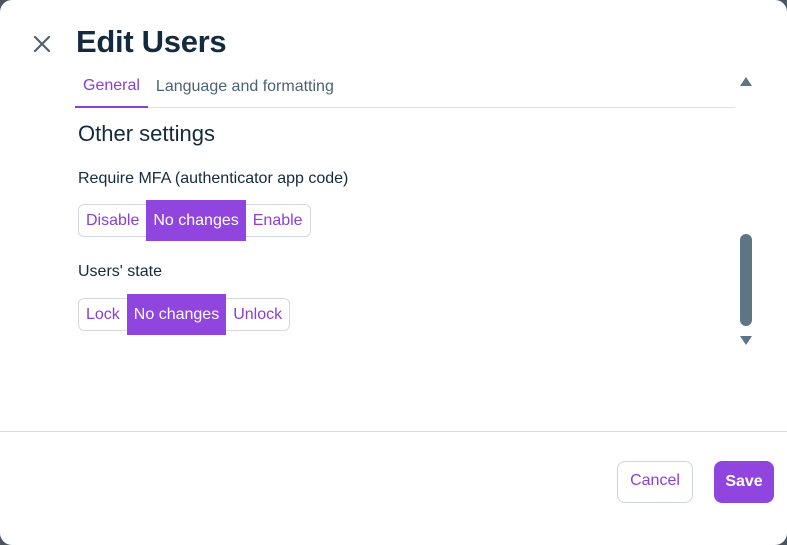 The width and height of the screenshot is (787, 545). I want to click on scroll-down-button, so click(746, 340).